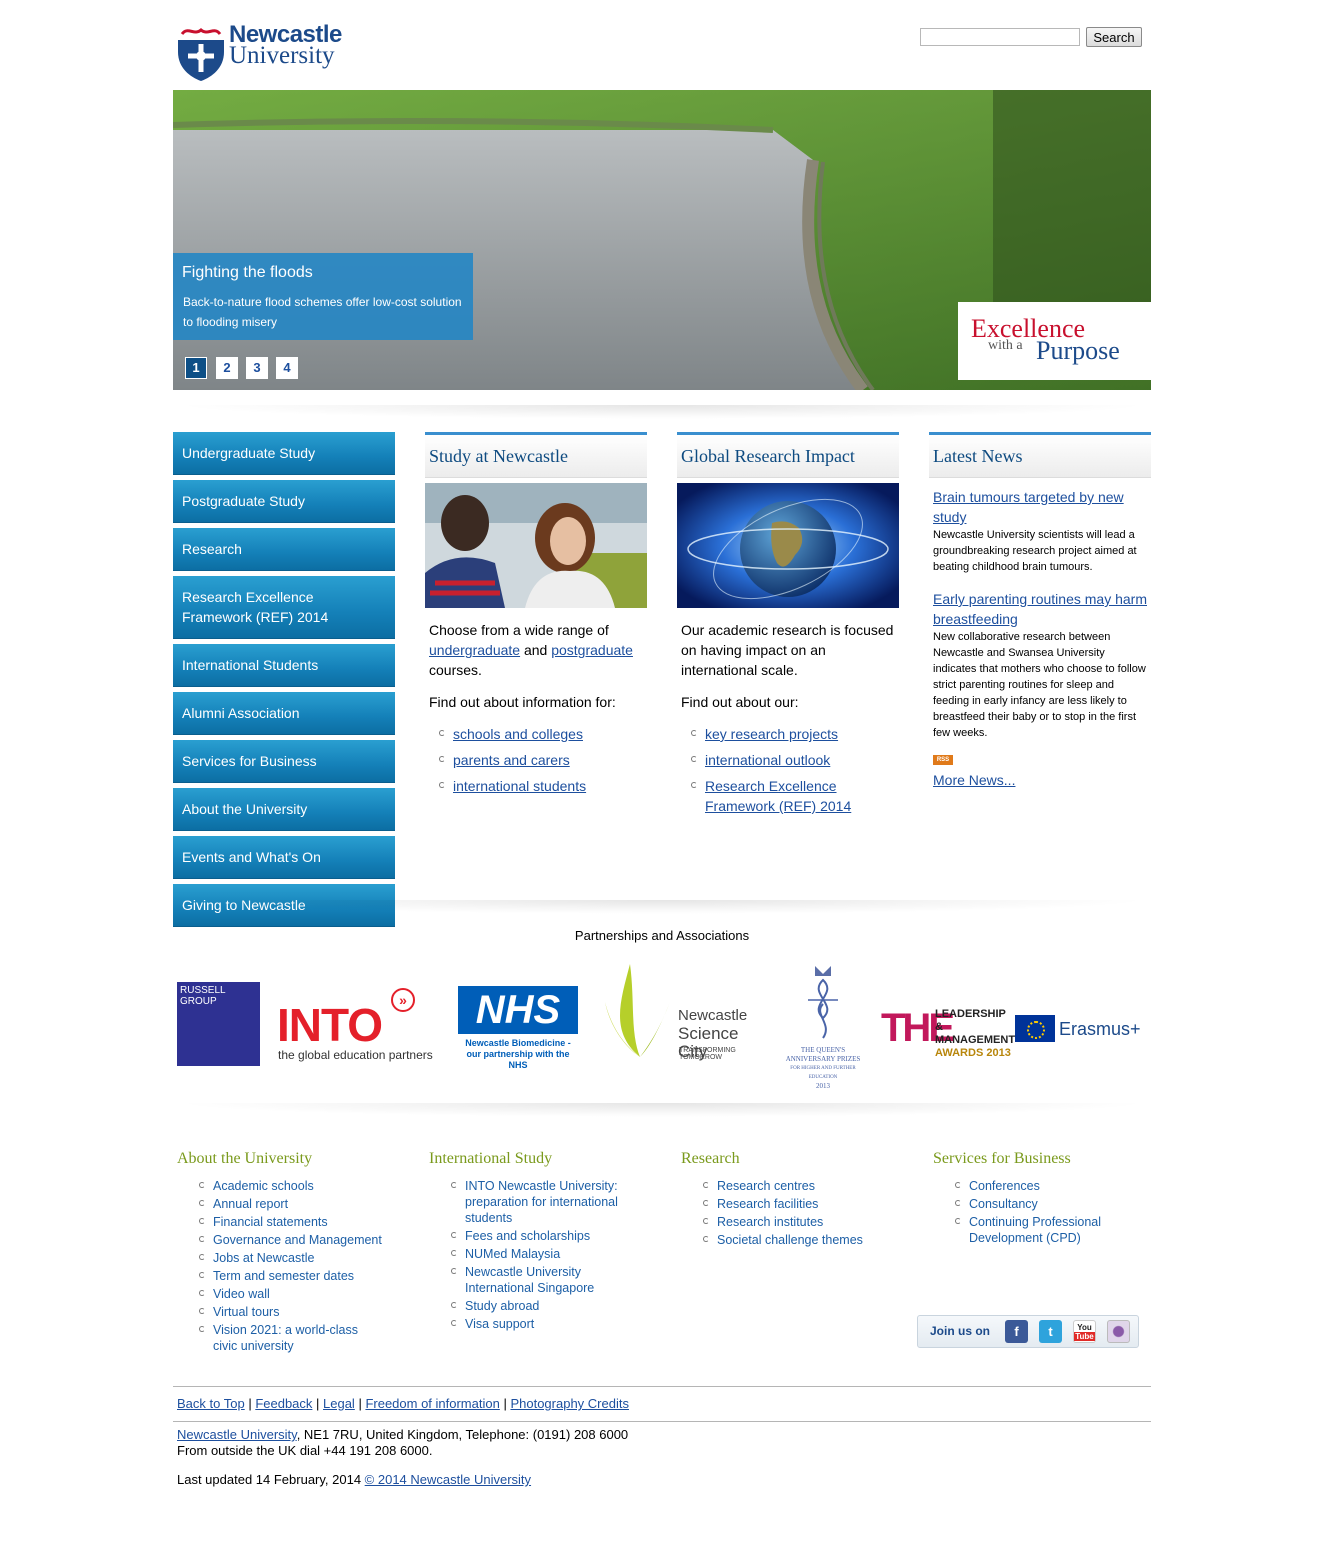 The width and height of the screenshot is (1319, 1566). What do you see at coordinates (1053, 1186) in the screenshot?
I see `footer-link: Conferences` at bounding box center [1053, 1186].